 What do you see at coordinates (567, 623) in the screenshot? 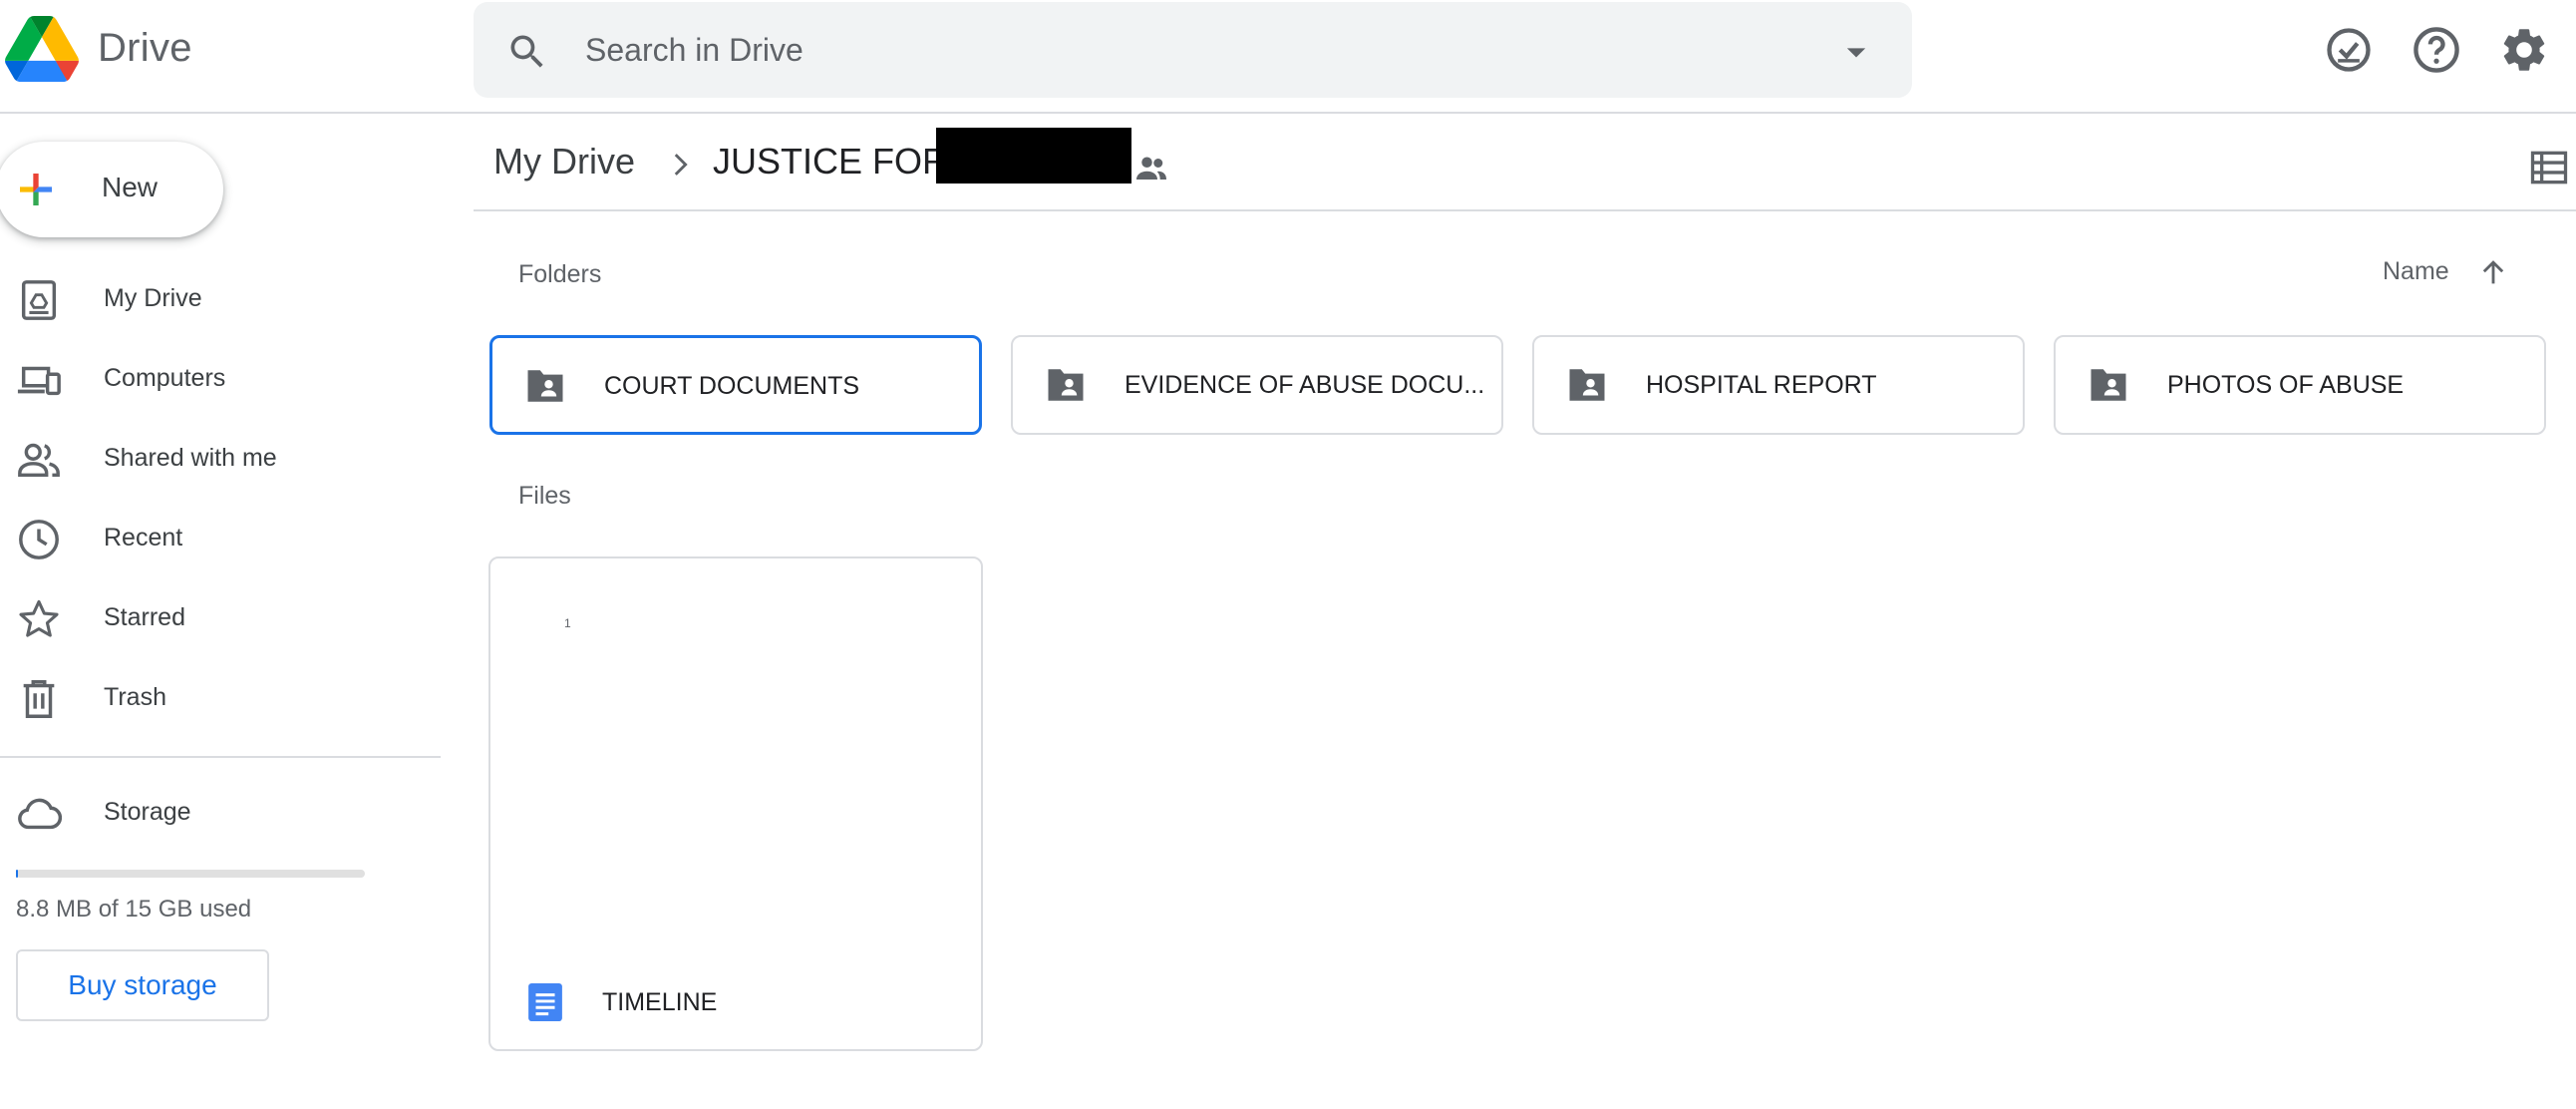
I see `thumbnail-text: 1` at bounding box center [567, 623].